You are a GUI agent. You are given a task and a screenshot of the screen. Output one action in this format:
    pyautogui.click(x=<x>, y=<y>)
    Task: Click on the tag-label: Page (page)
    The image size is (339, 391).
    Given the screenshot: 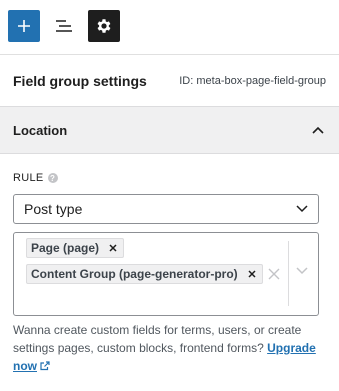 What is the action you would take?
    pyautogui.click(x=65, y=248)
    